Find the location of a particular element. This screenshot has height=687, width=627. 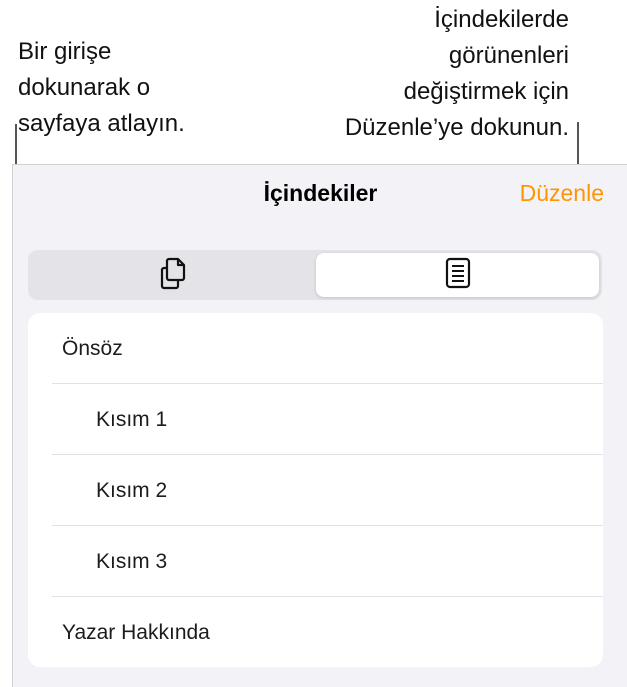

segment-contents is located at coordinates (457, 275).